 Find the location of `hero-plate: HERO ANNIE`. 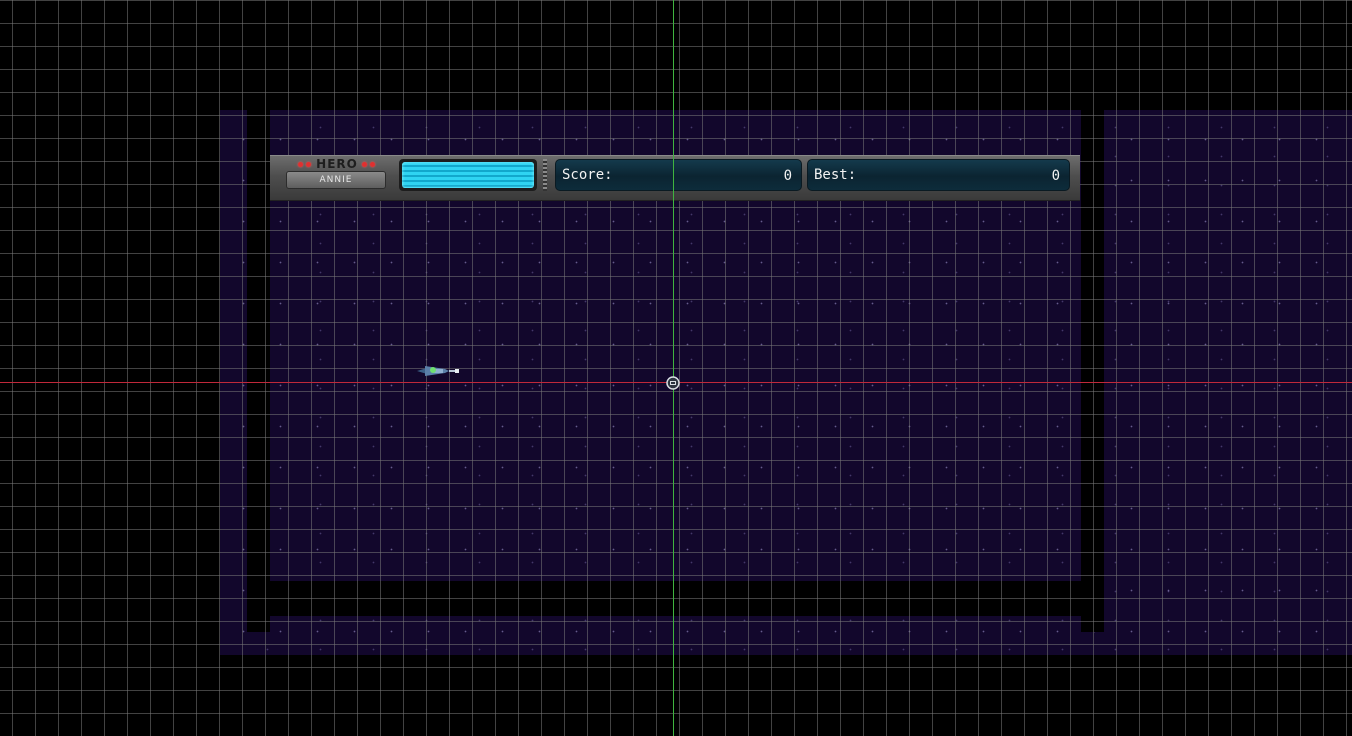

hero-plate: HERO ANNIE is located at coordinates (337, 175).